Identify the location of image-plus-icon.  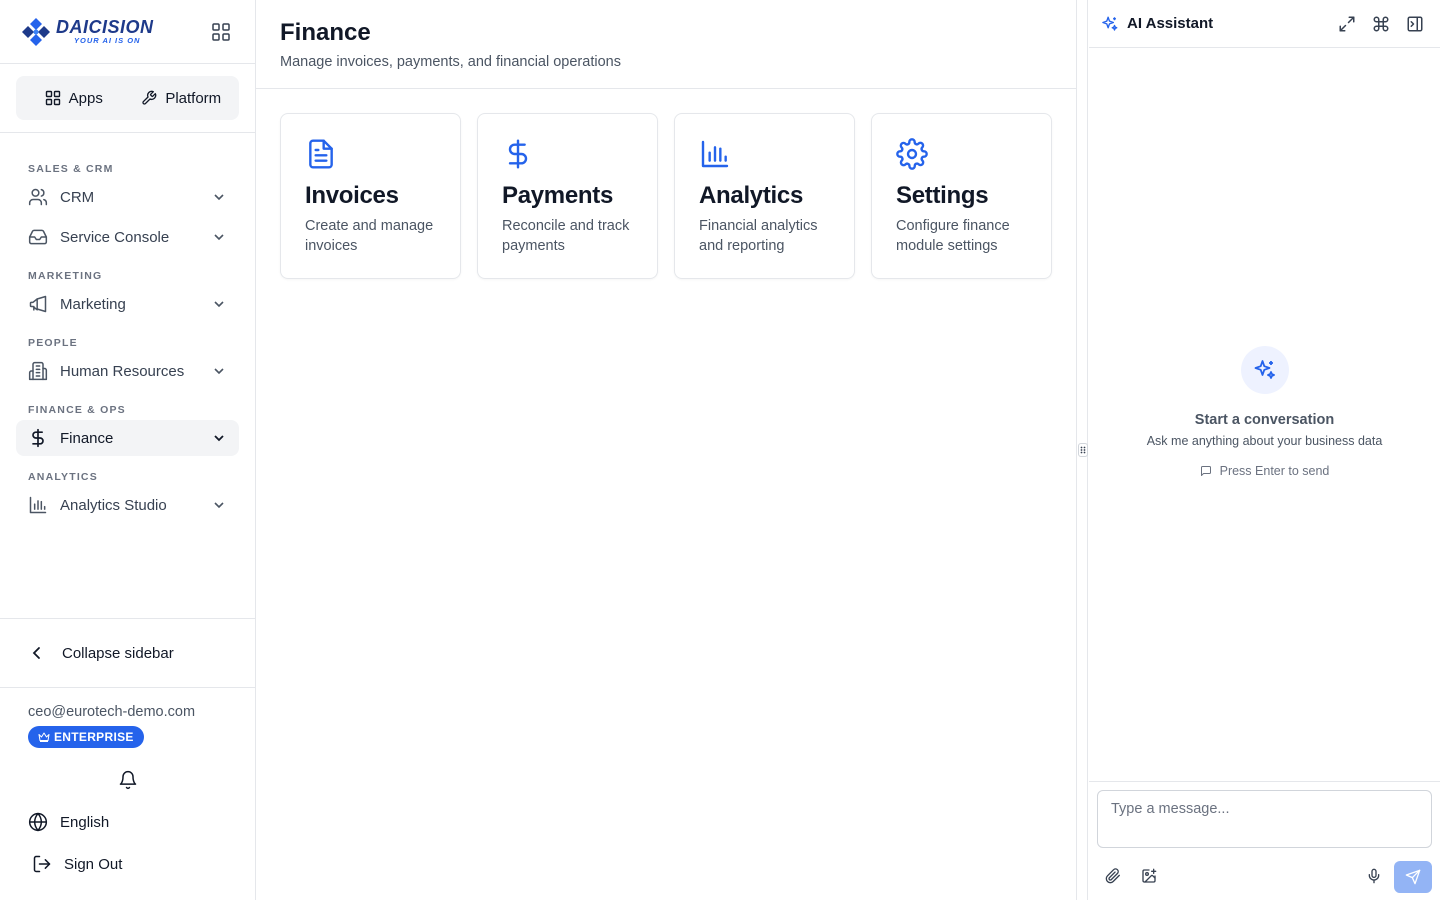
(1149, 876).